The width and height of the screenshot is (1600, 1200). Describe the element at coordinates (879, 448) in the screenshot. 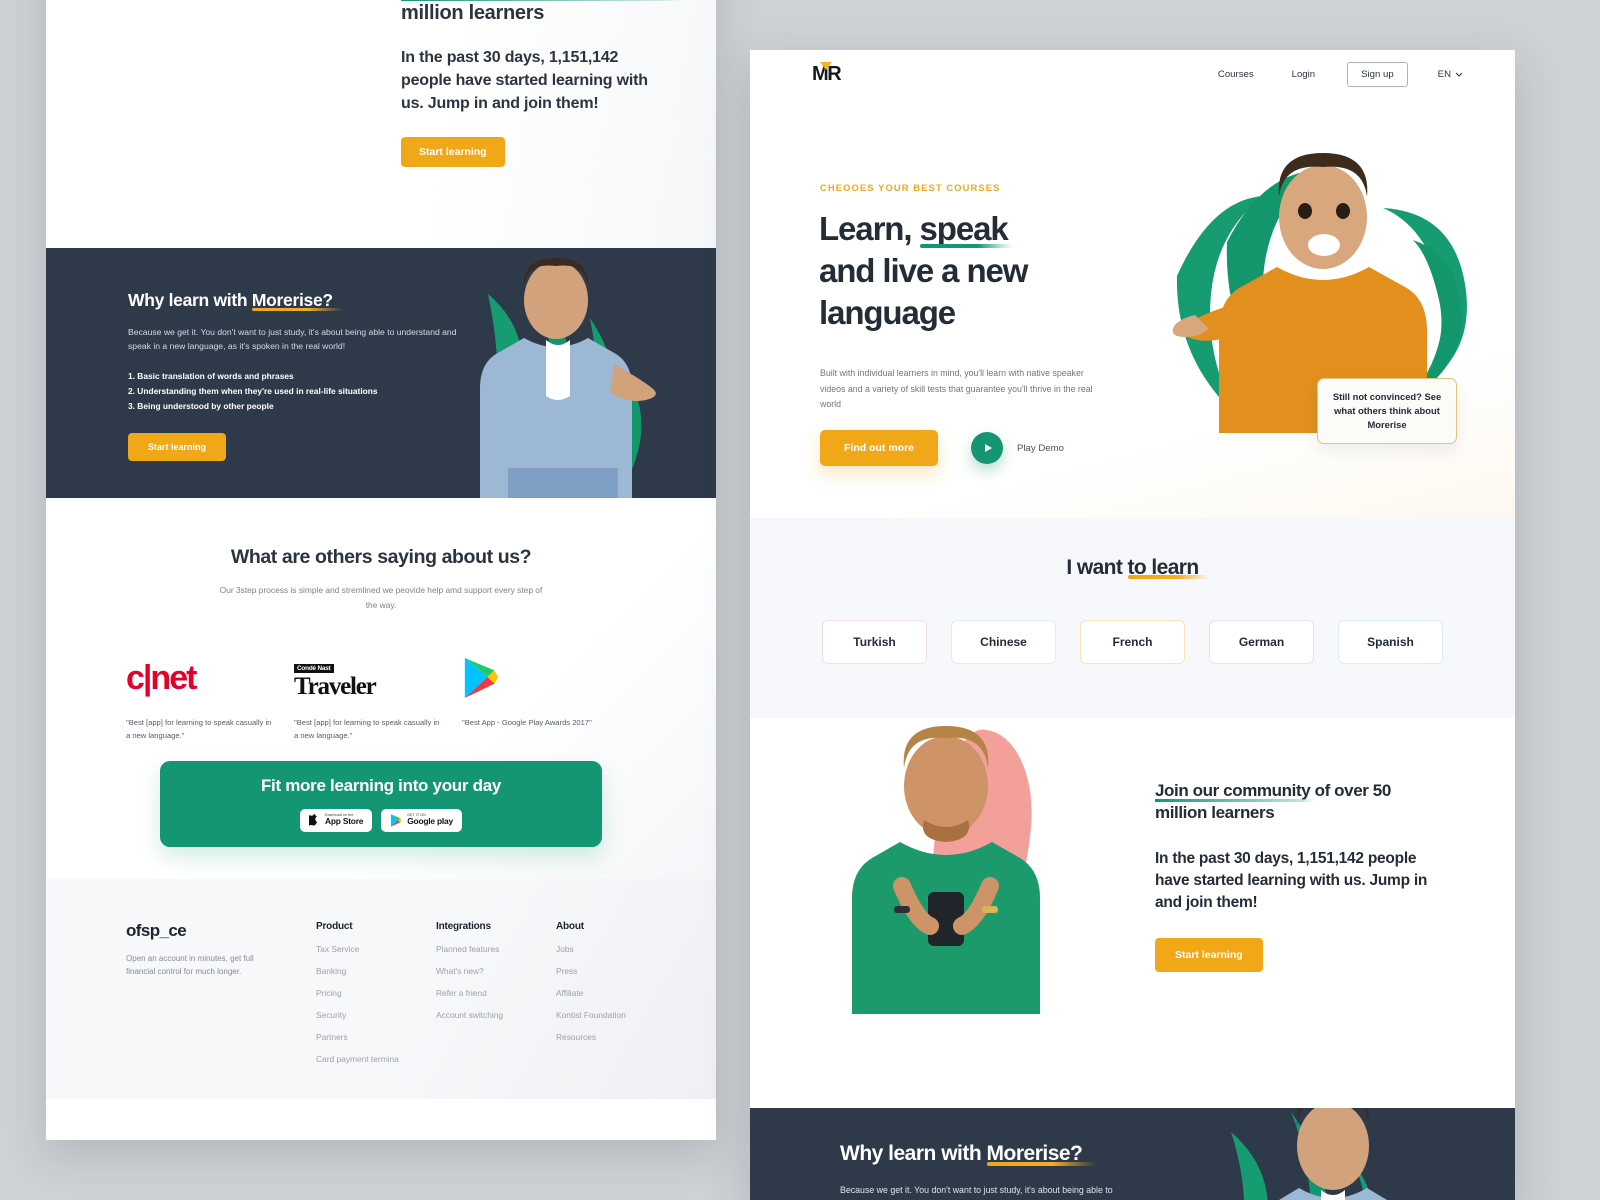

I see `find-out-more-button: Find out more` at that location.